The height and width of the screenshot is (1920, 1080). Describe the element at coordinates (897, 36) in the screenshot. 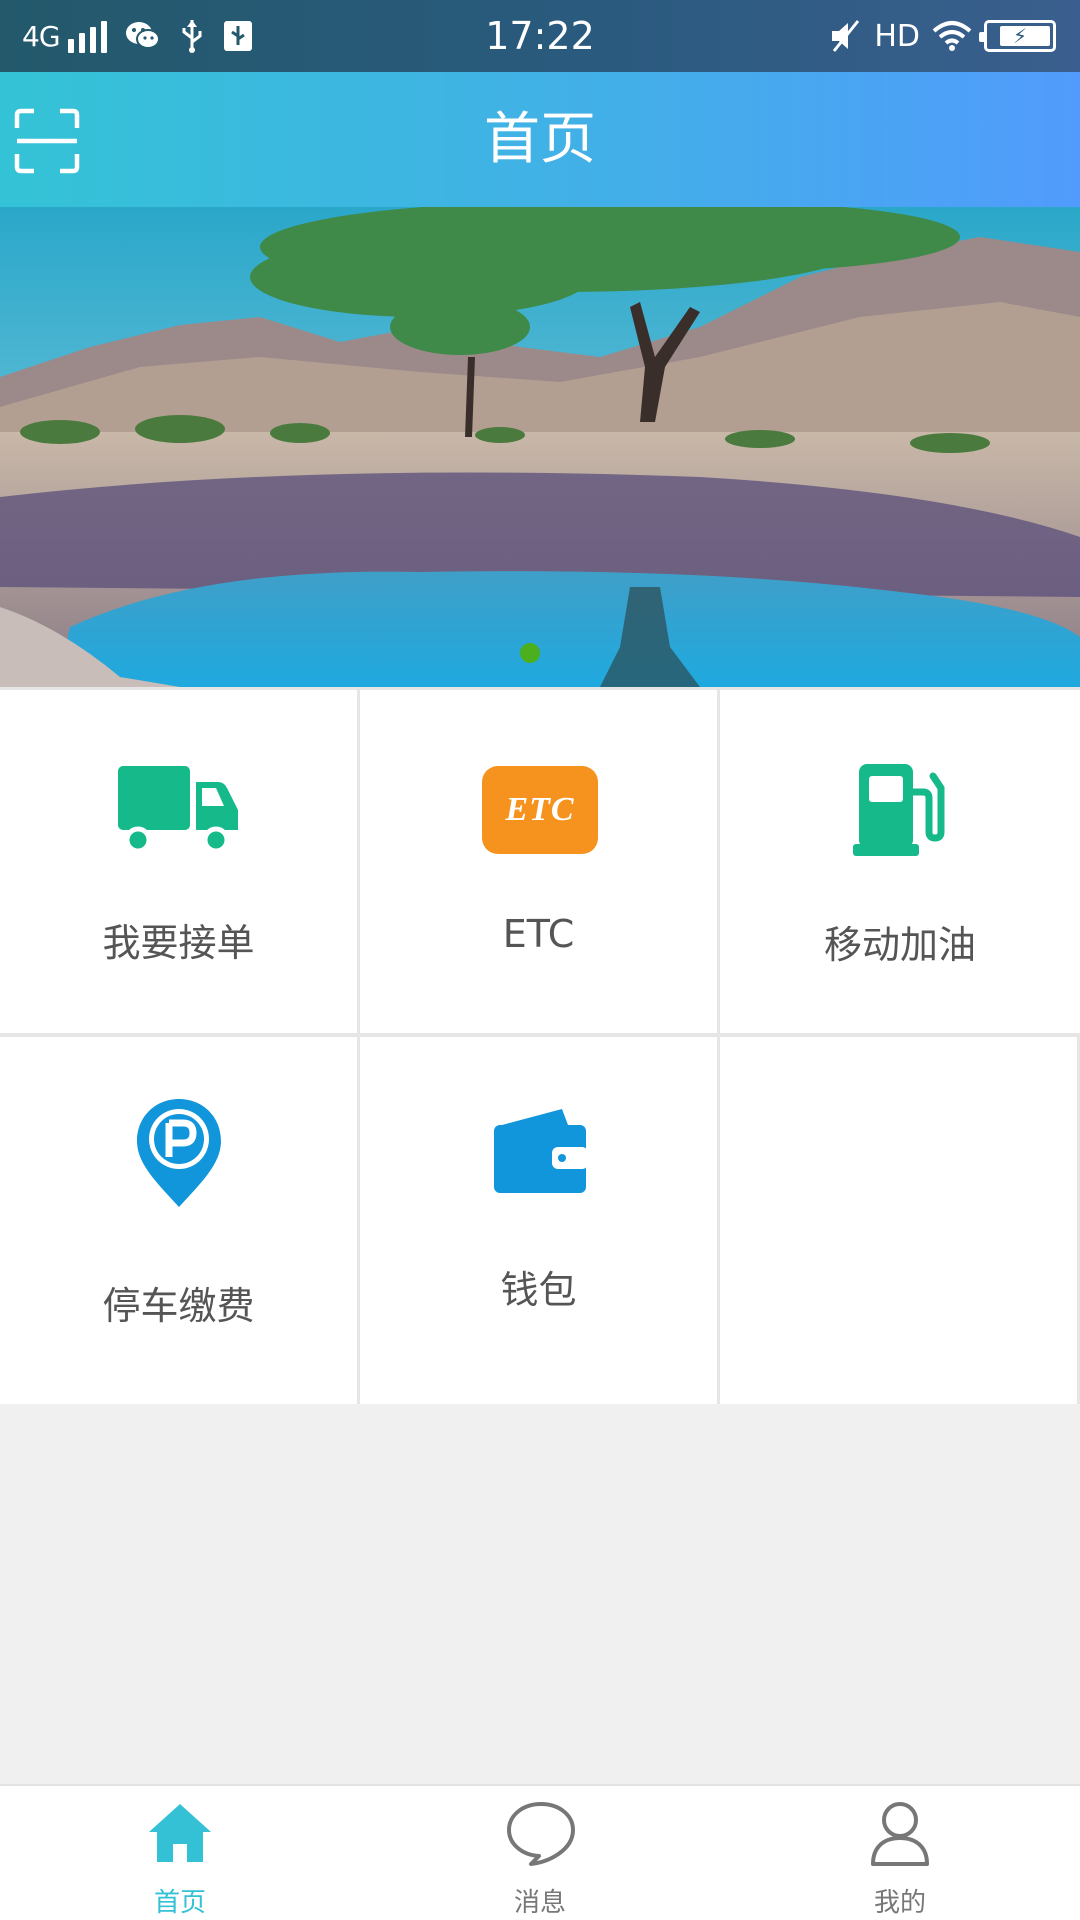

I see `hd-indicator: HD` at that location.